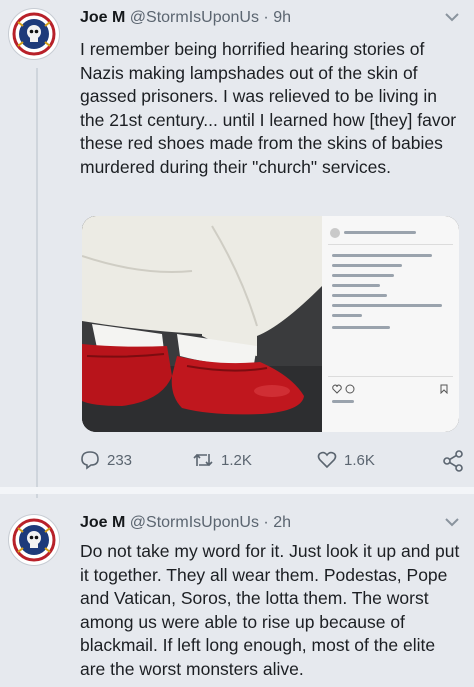 The image size is (474, 687). What do you see at coordinates (90, 460) in the screenshot?
I see `reply-icon` at bounding box center [90, 460].